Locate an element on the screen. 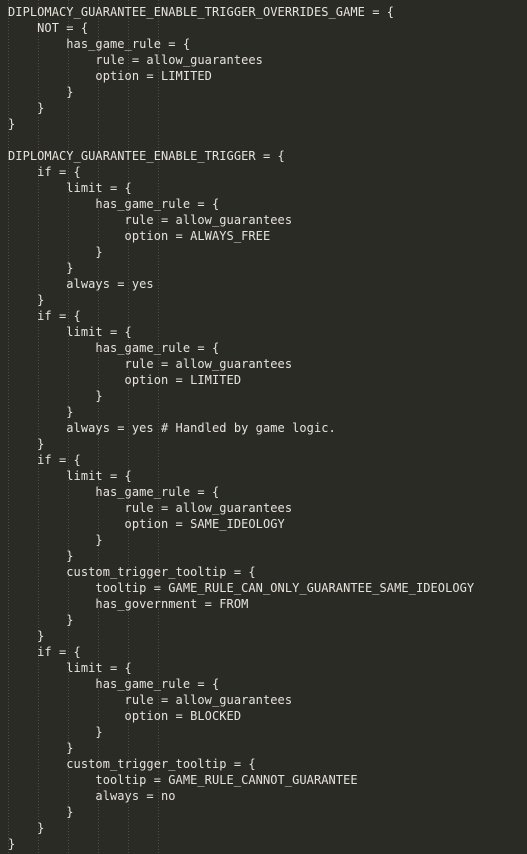  code-line is located at coordinates (267, 140).